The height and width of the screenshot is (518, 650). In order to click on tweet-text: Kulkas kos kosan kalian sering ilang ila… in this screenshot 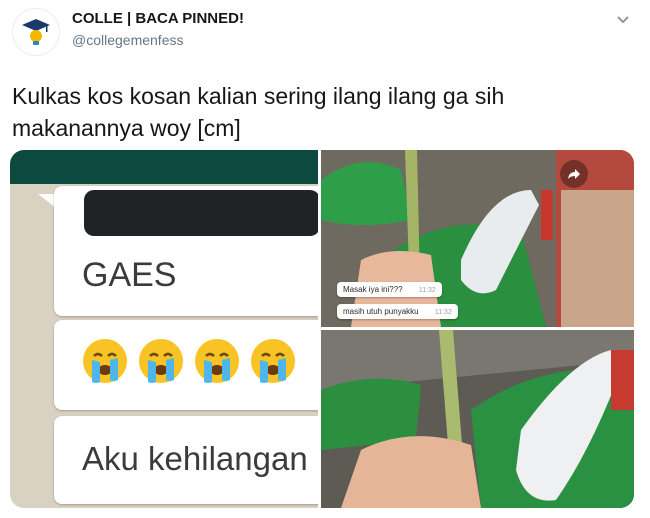, I will do `click(258, 112)`.